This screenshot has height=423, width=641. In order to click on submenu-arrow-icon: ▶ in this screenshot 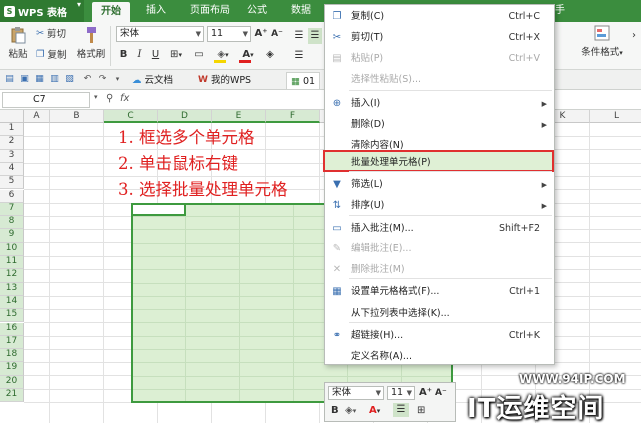, I will do `click(544, 125)`.